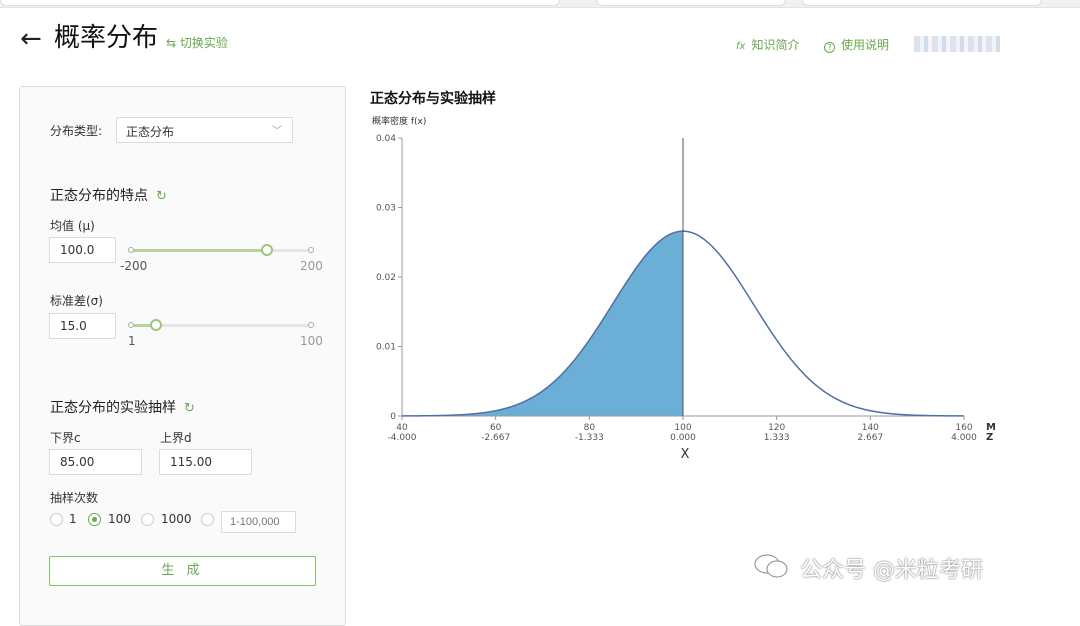 The height and width of the screenshot is (626, 1080). I want to click on mean-slider, so click(221, 251).